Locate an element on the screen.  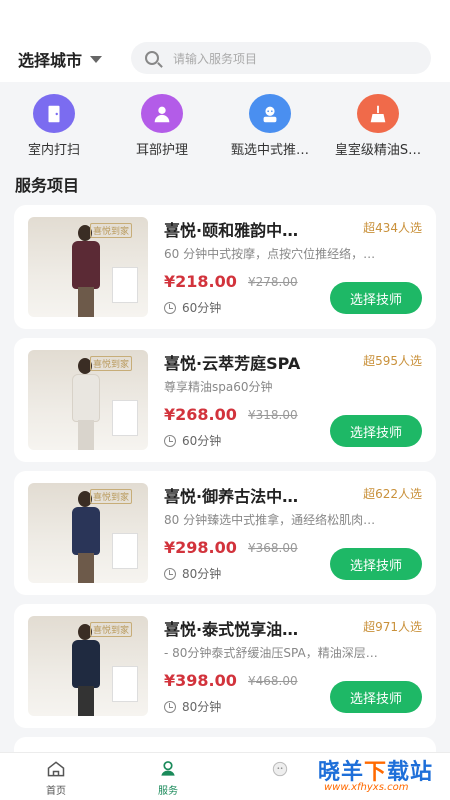
service-name: 喜悦·云萃芳庭SPA is located at coordinates (232, 363).